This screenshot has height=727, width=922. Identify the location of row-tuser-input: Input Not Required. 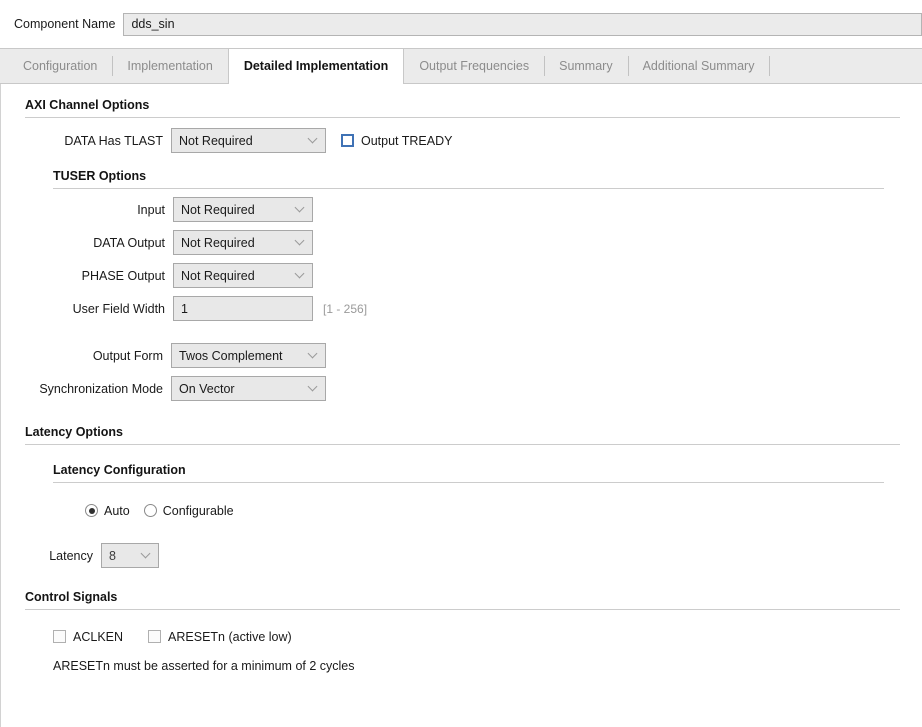
(487, 209).